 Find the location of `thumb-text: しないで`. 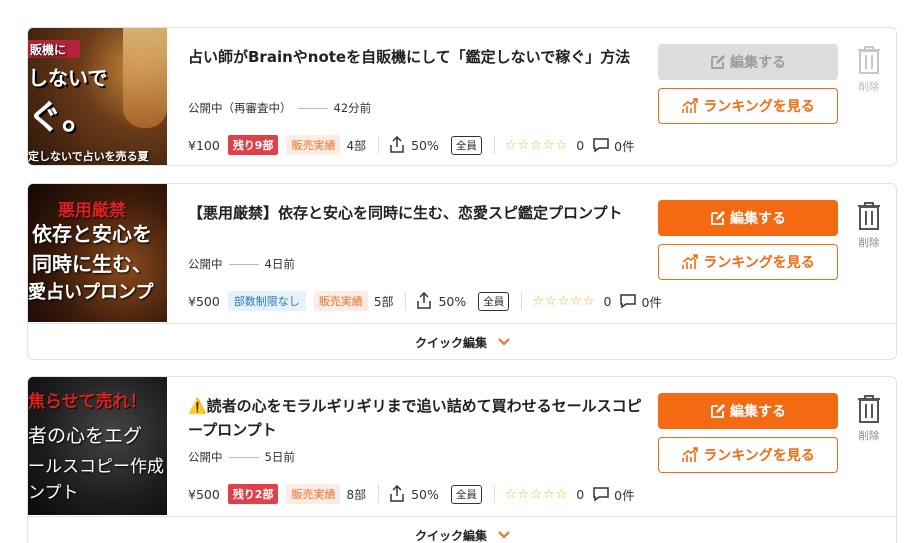

thumb-text: しないで is located at coordinates (68, 78).